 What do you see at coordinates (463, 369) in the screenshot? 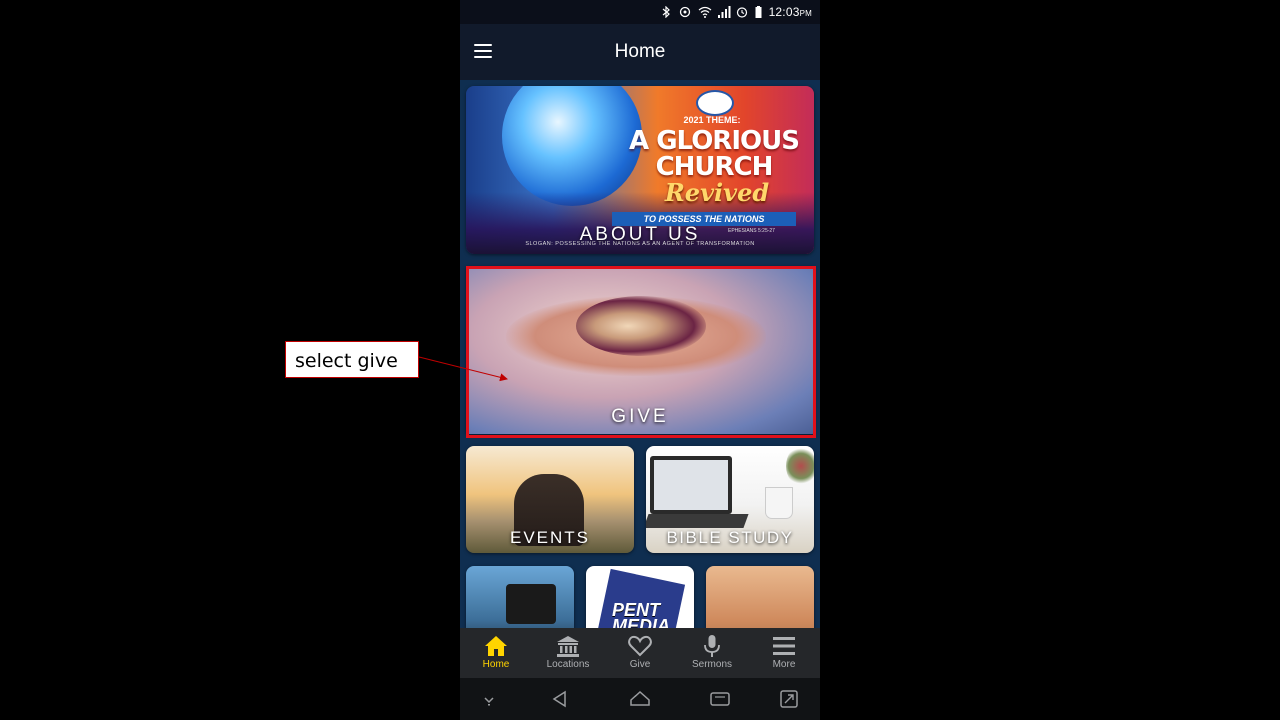
I see `annotation-arrow` at bounding box center [463, 369].